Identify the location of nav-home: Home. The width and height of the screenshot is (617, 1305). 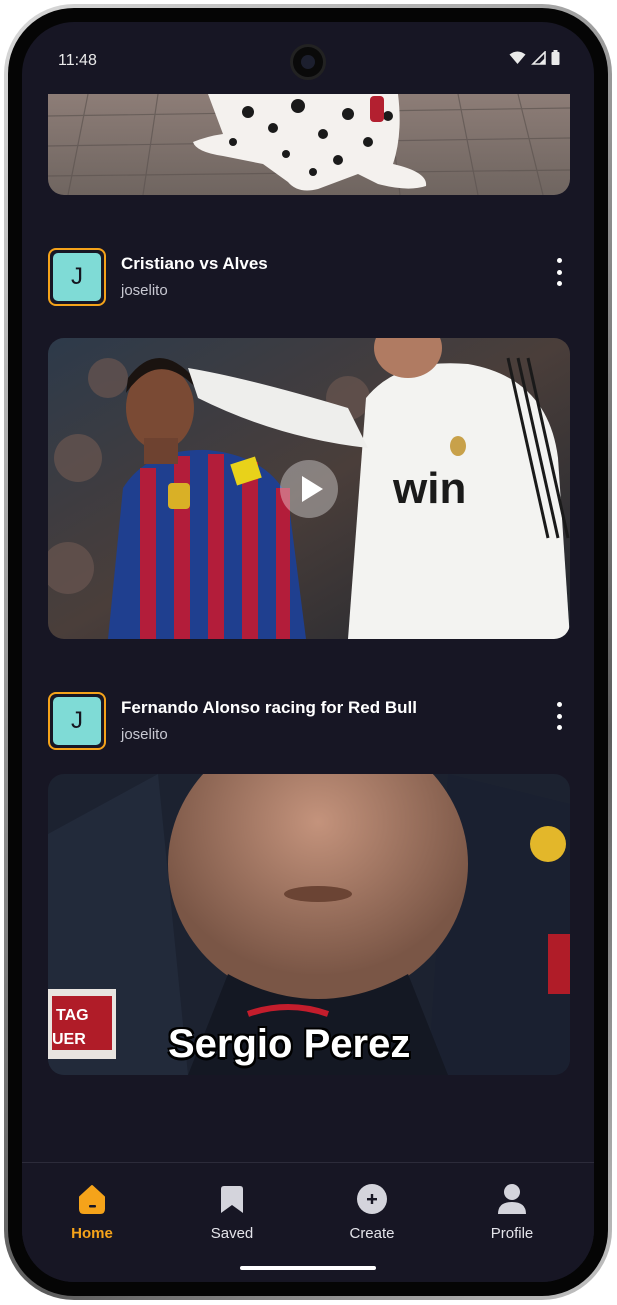
(92, 1212).